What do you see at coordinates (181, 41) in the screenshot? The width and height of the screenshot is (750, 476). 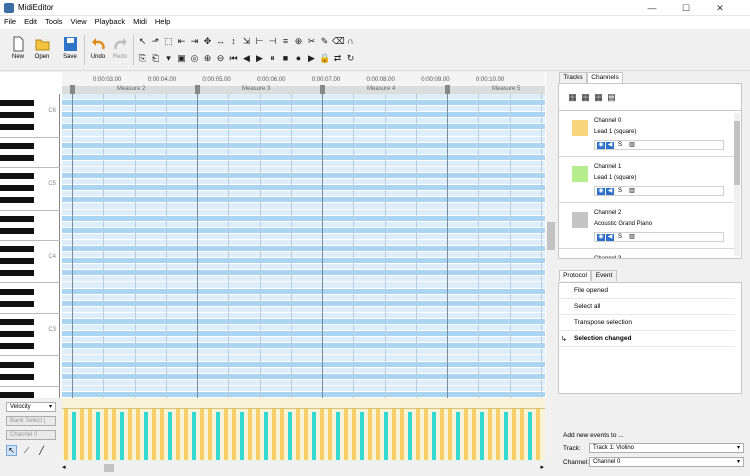 I see `select-left-icon: ⇤` at bounding box center [181, 41].